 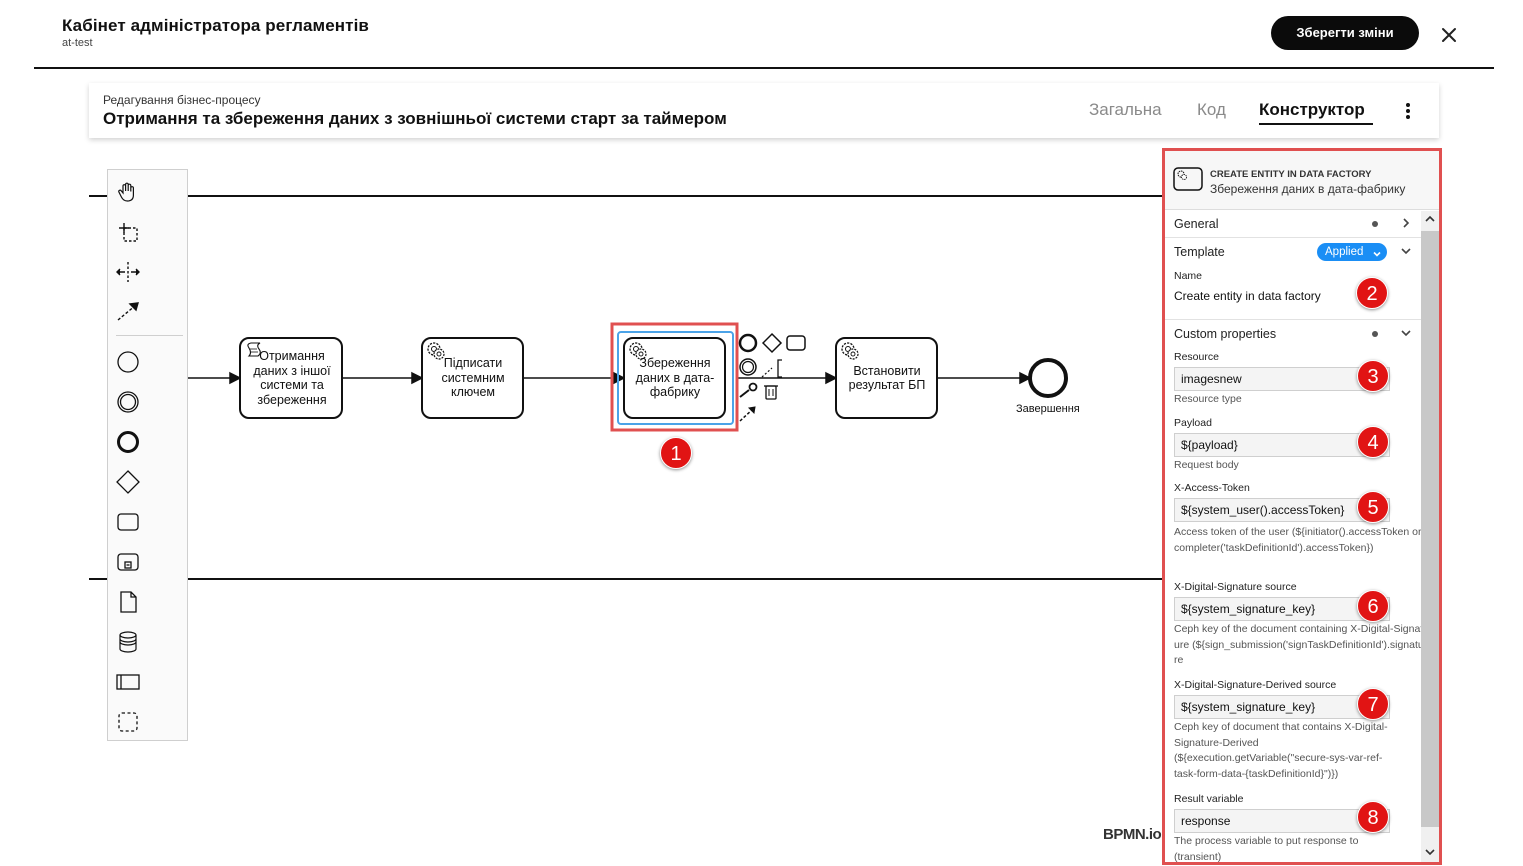 I want to click on section-title: General, so click(x=1196, y=224).